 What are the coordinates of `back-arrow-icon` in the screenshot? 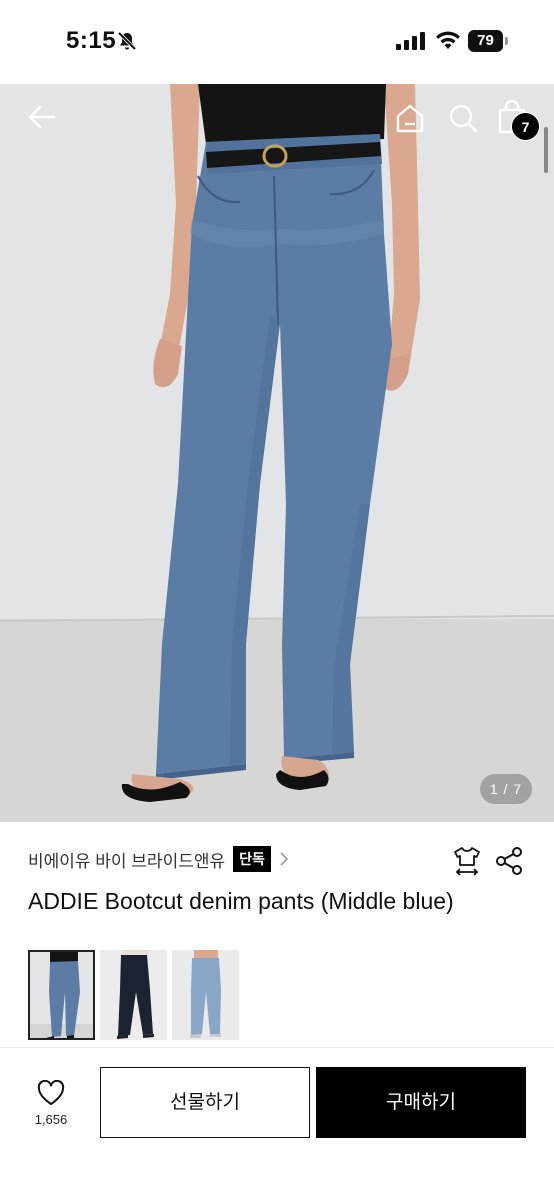 It's located at (42, 117).